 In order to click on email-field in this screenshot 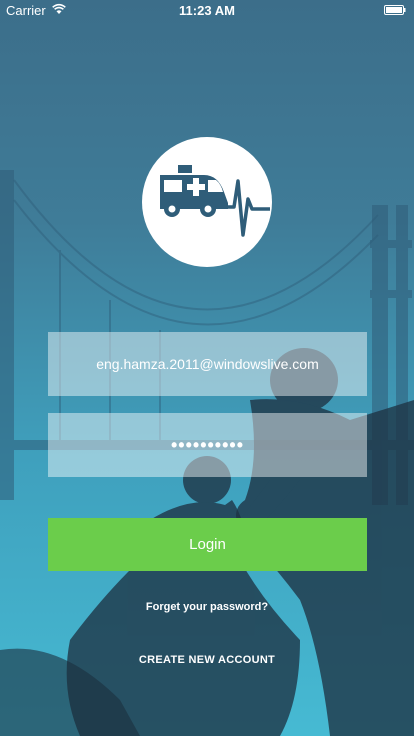, I will do `click(207, 364)`.